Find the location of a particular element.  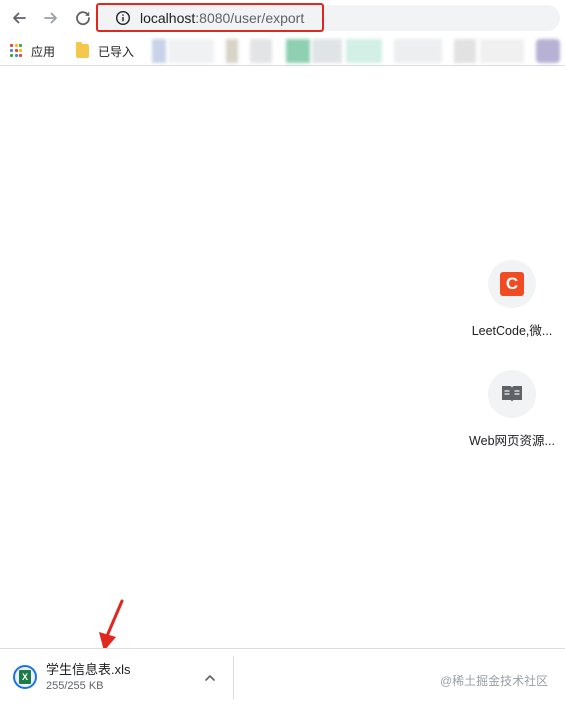

download-item: X 学生信息表.xls 255/255 KB is located at coordinates (116, 676).